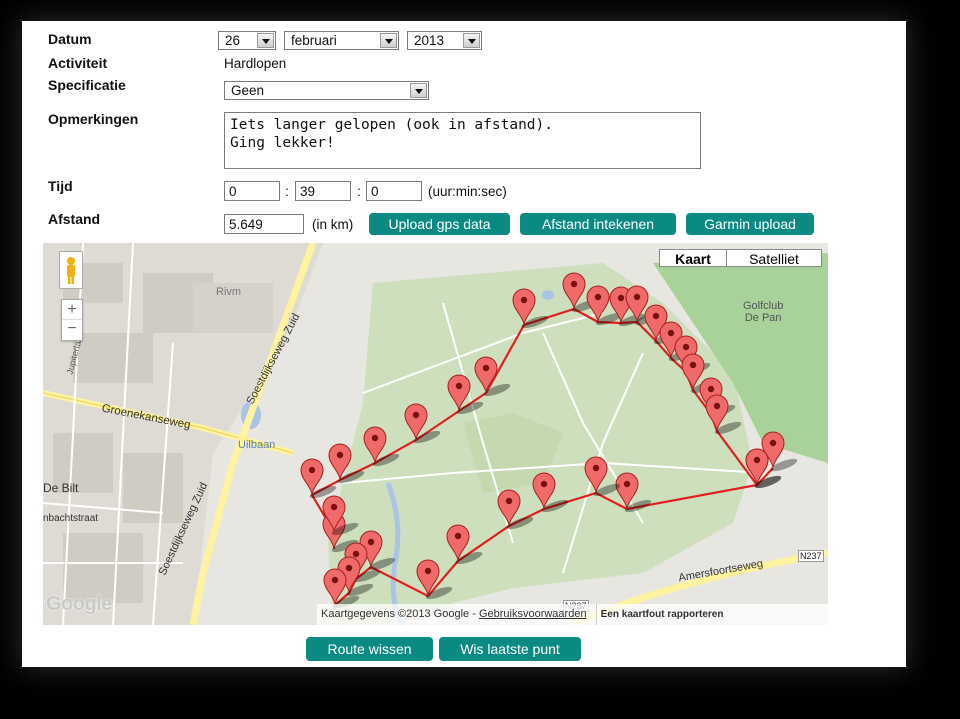  Describe the element at coordinates (71, 518) in the screenshot. I see `map-label-street: nbachtstraat` at that location.